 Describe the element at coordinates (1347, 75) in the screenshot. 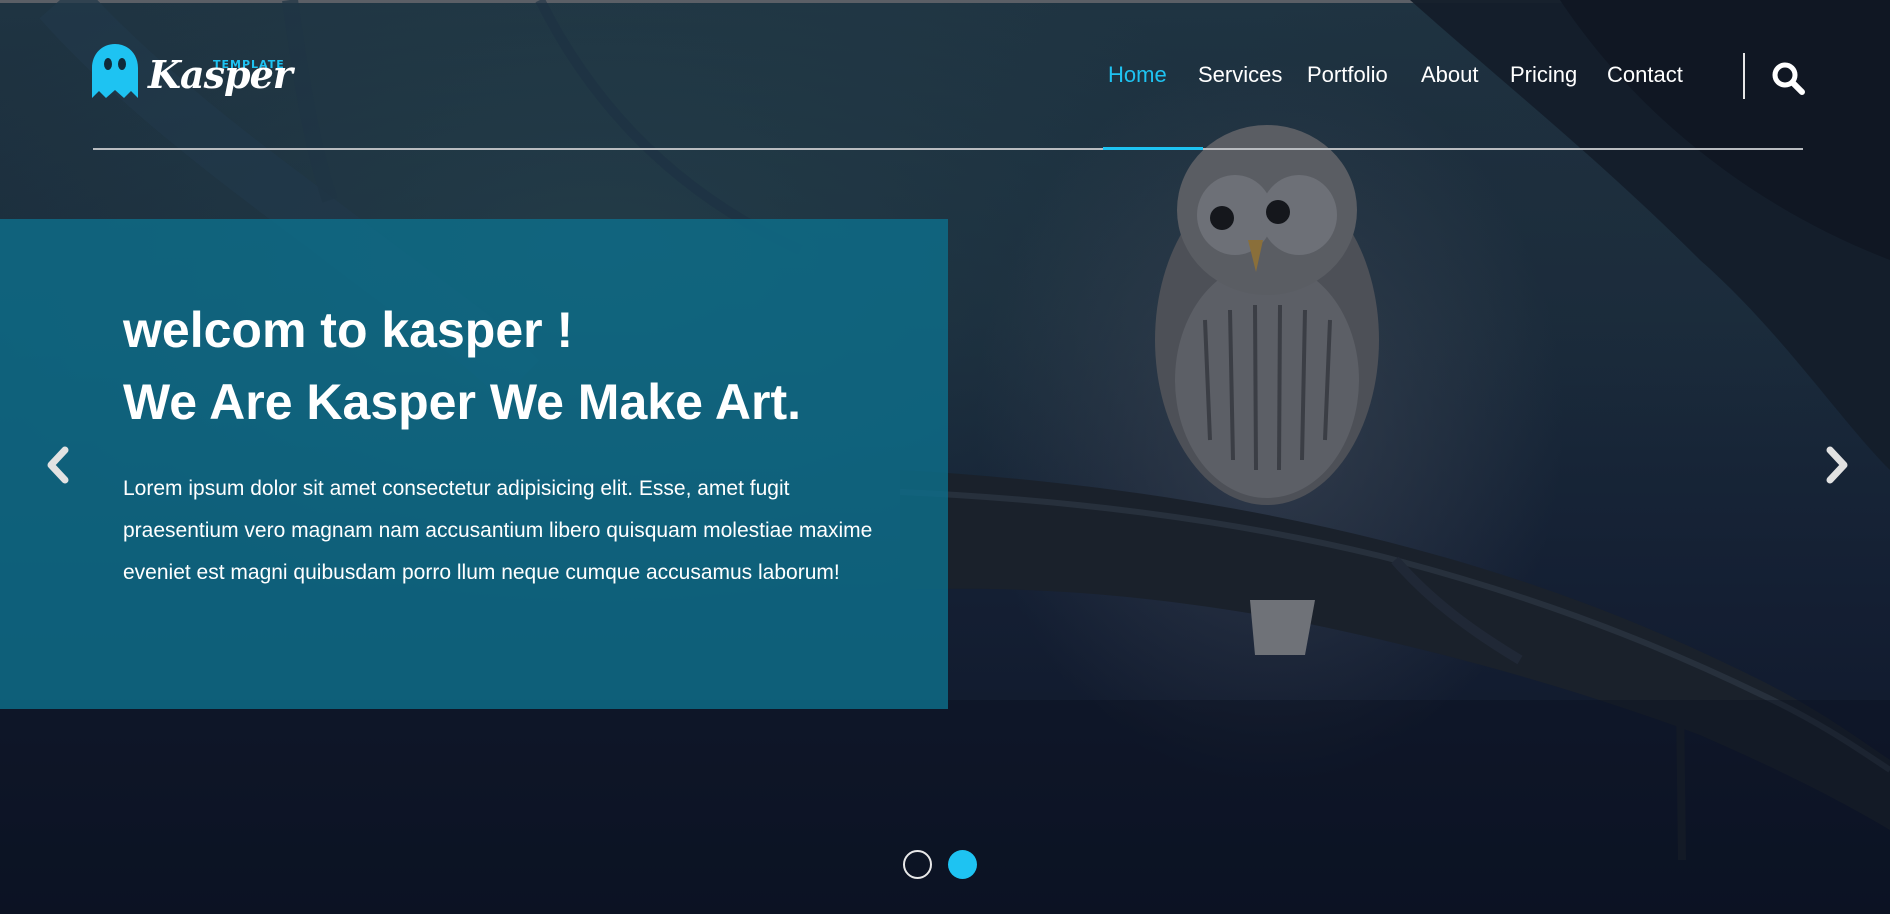

I see `nav-item-portfolio: Portfolio` at that location.